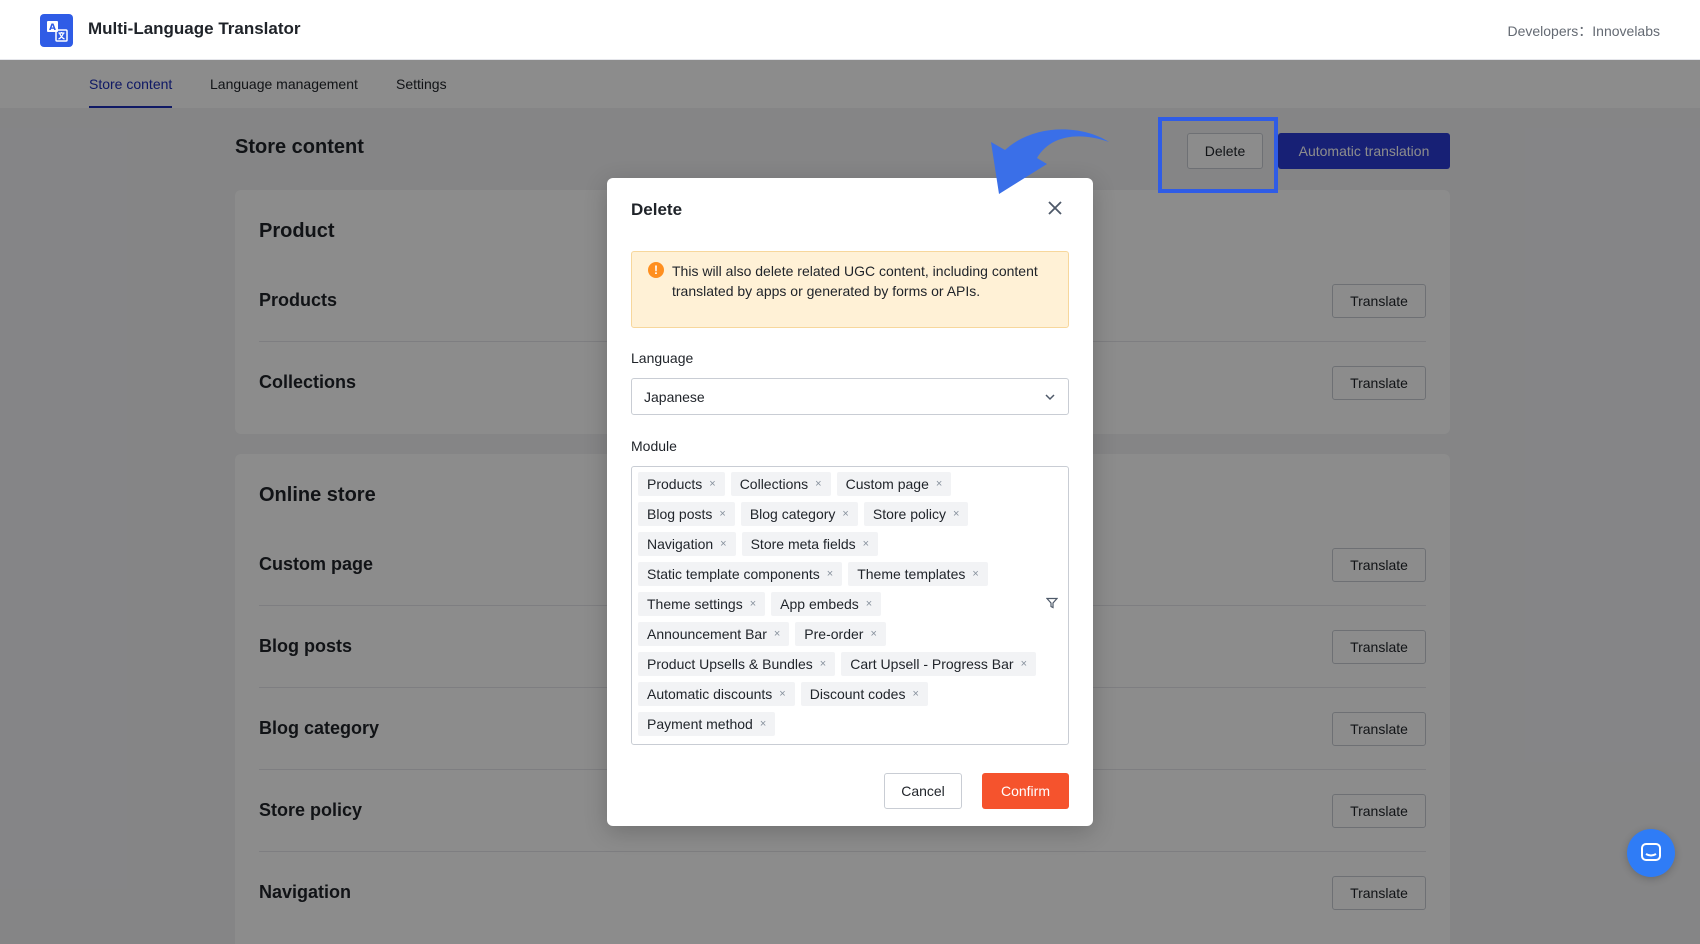 This screenshot has width=1700, height=944. I want to click on module-tag: Theme templates ×, so click(918, 574).